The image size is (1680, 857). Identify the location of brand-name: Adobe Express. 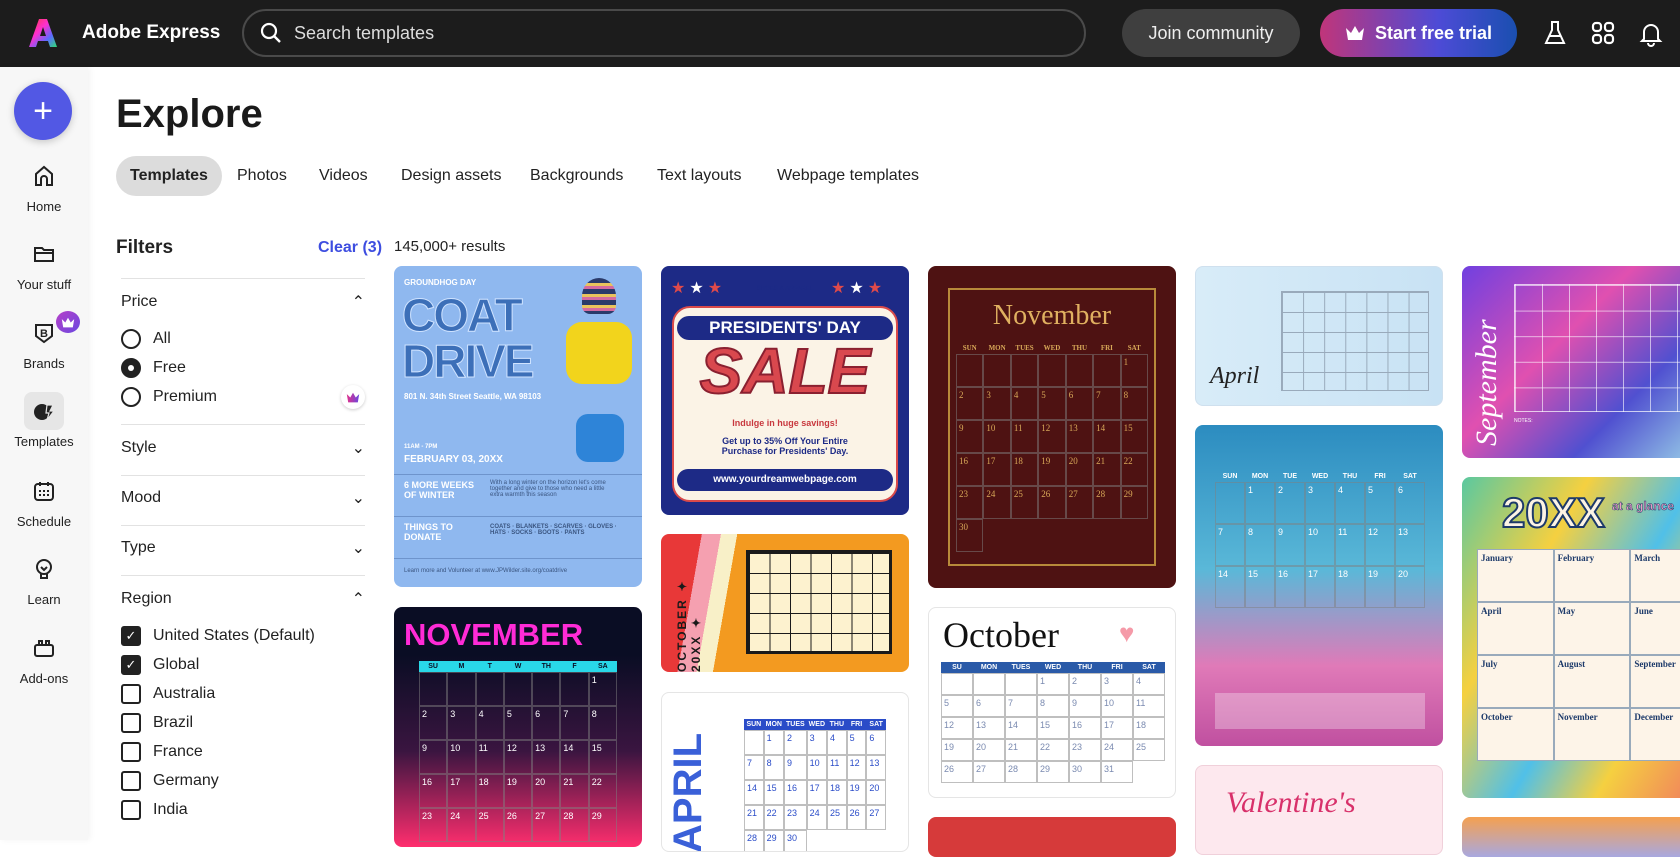
(151, 32).